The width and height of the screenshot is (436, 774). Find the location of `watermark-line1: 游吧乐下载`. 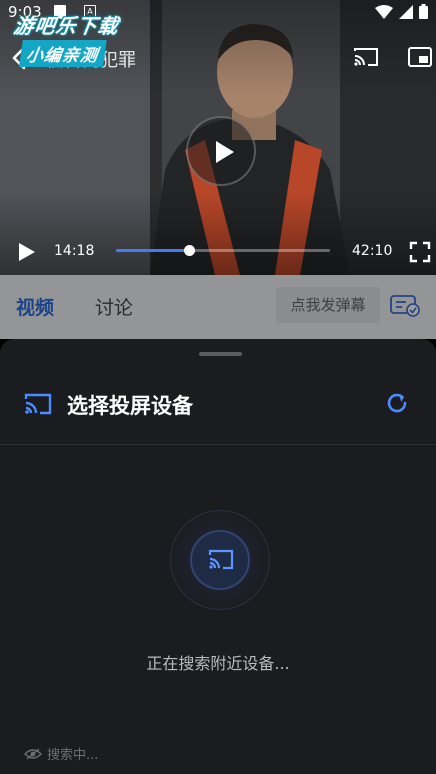

watermark-line1: 游吧乐下载 is located at coordinates (66, 26).